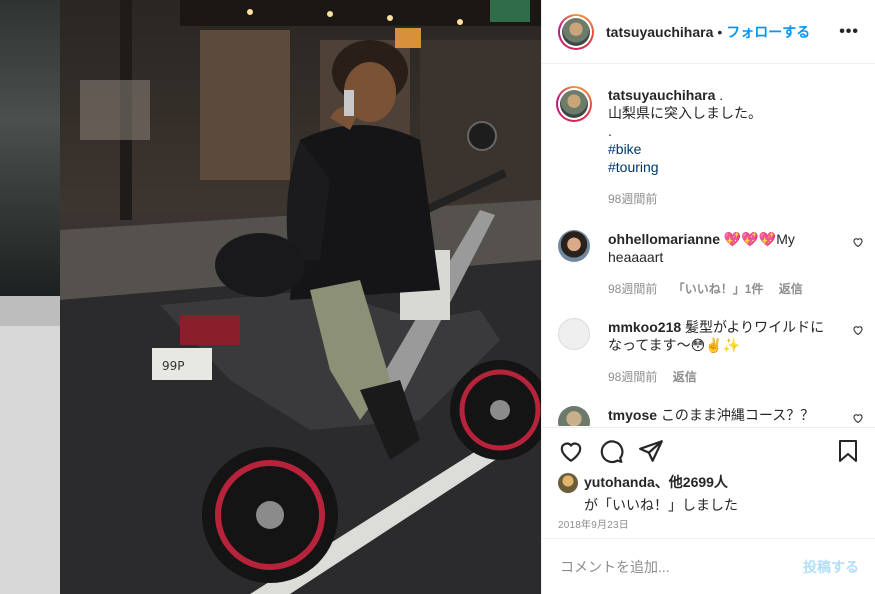 The width and height of the screenshot is (875, 594). What do you see at coordinates (593, 523) in the screenshot?
I see `post-date: 2018年9月23日` at bounding box center [593, 523].